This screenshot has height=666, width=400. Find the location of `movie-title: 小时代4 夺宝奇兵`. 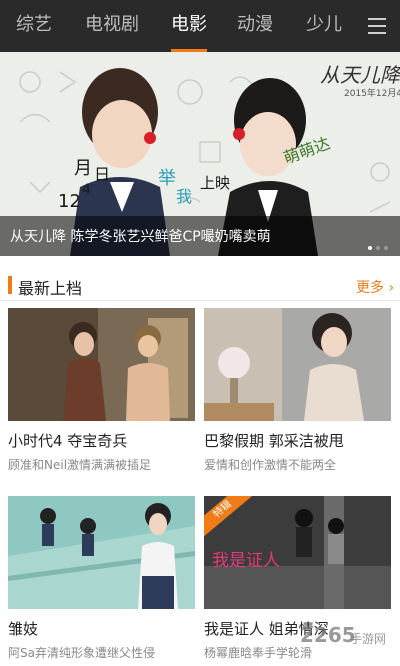

movie-title: 小时代4 夺宝奇兵 is located at coordinates (67, 440).